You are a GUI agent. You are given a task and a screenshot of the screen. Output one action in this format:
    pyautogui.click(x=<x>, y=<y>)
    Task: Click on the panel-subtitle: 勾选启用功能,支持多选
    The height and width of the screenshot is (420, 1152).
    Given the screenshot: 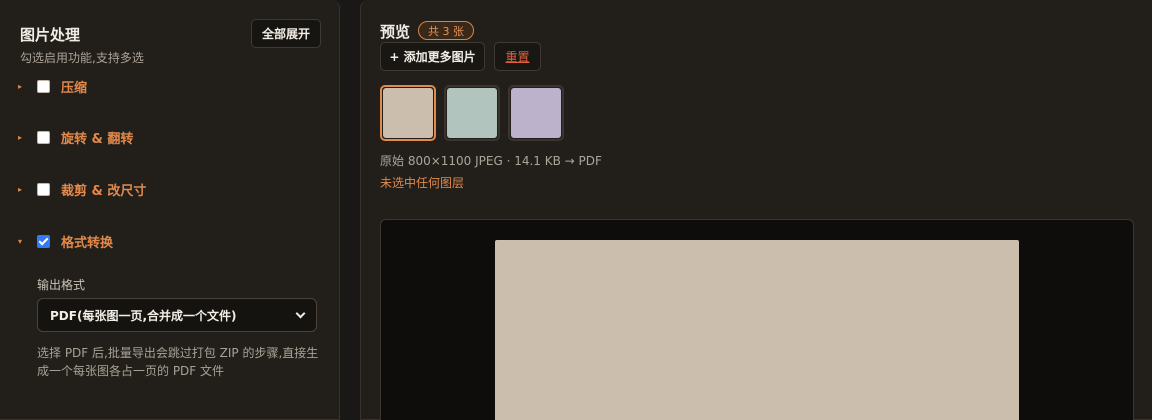 What is the action you would take?
    pyautogui.click(x=82, y=58)
    